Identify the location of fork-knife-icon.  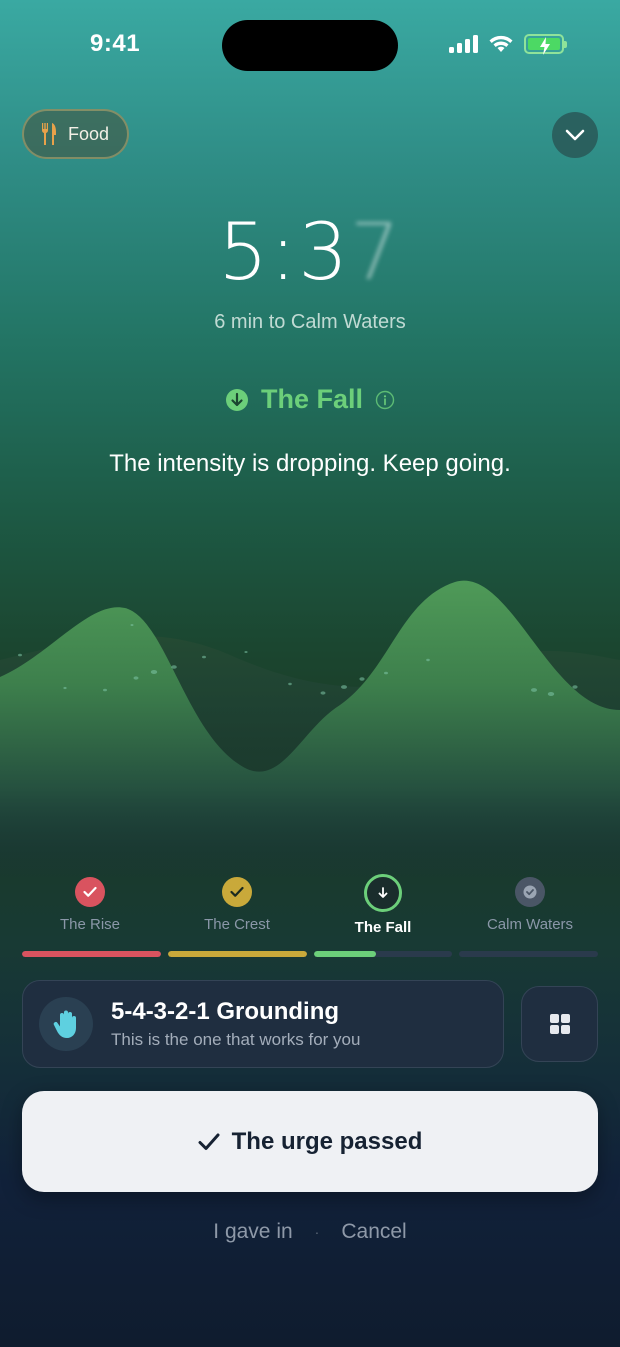
(48, 134).